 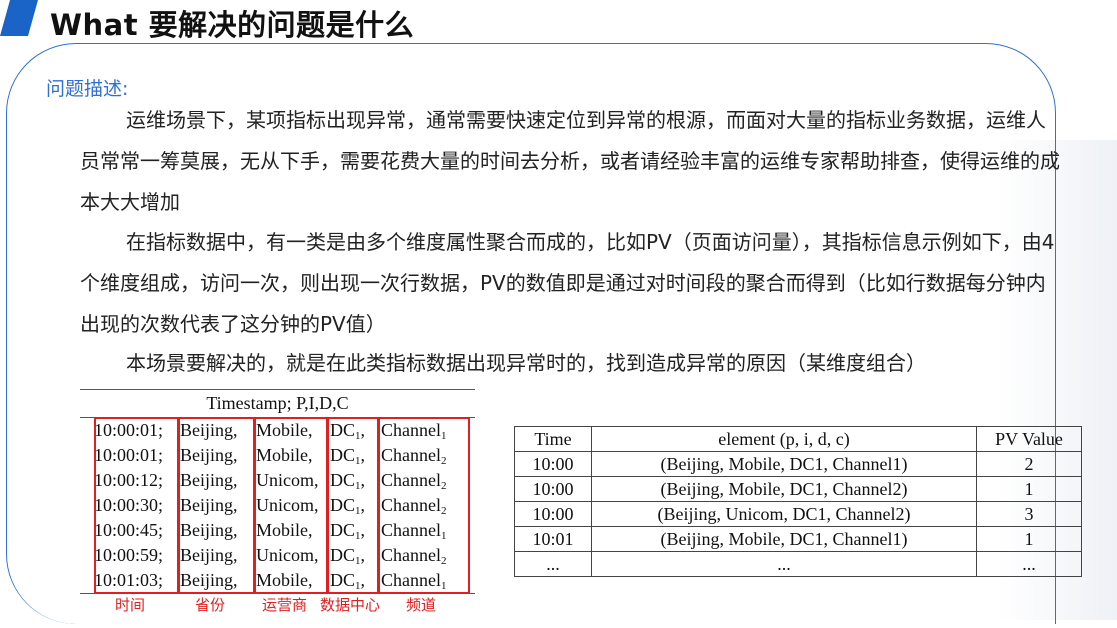 What do you see at coordinates (350, 605) in the screenshot?
I see `column-label-datacenter: 数据中心` at bounding box center [350, 605].